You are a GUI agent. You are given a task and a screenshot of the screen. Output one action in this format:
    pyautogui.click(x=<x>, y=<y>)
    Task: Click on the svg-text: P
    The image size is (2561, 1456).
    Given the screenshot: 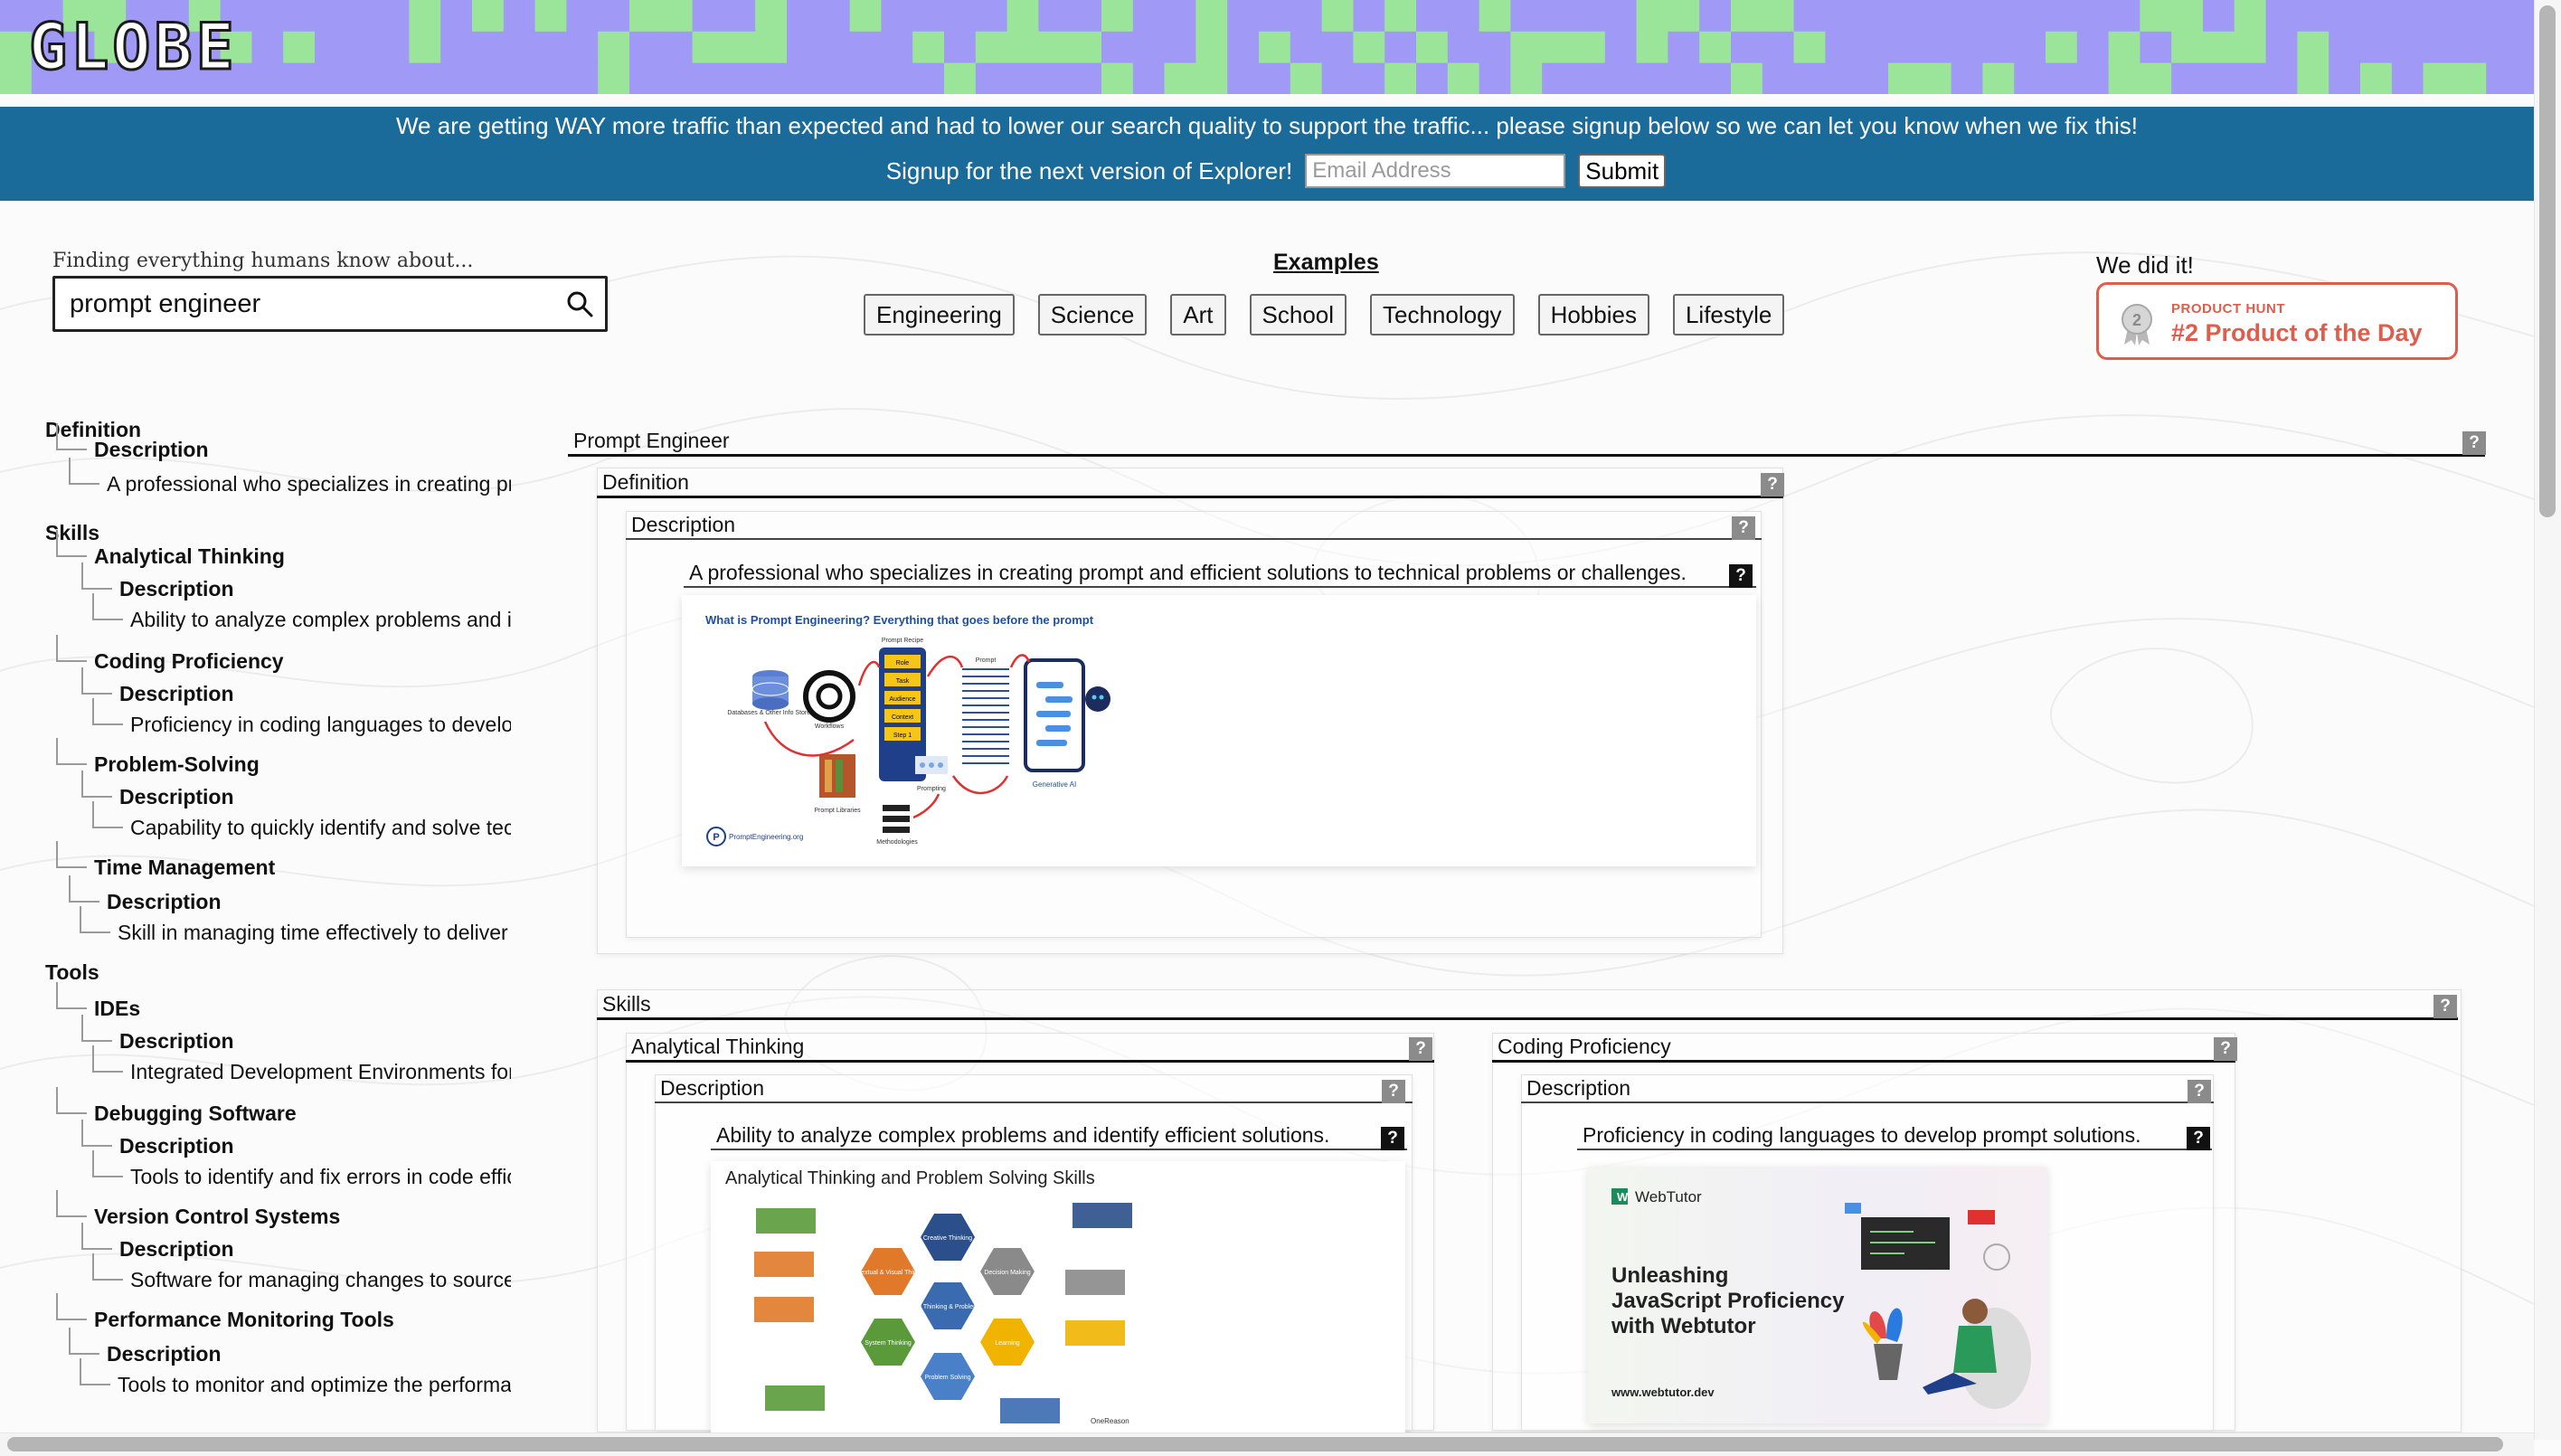 What is the action you would take?
    pyautogui.click(x=716, y=837)
    